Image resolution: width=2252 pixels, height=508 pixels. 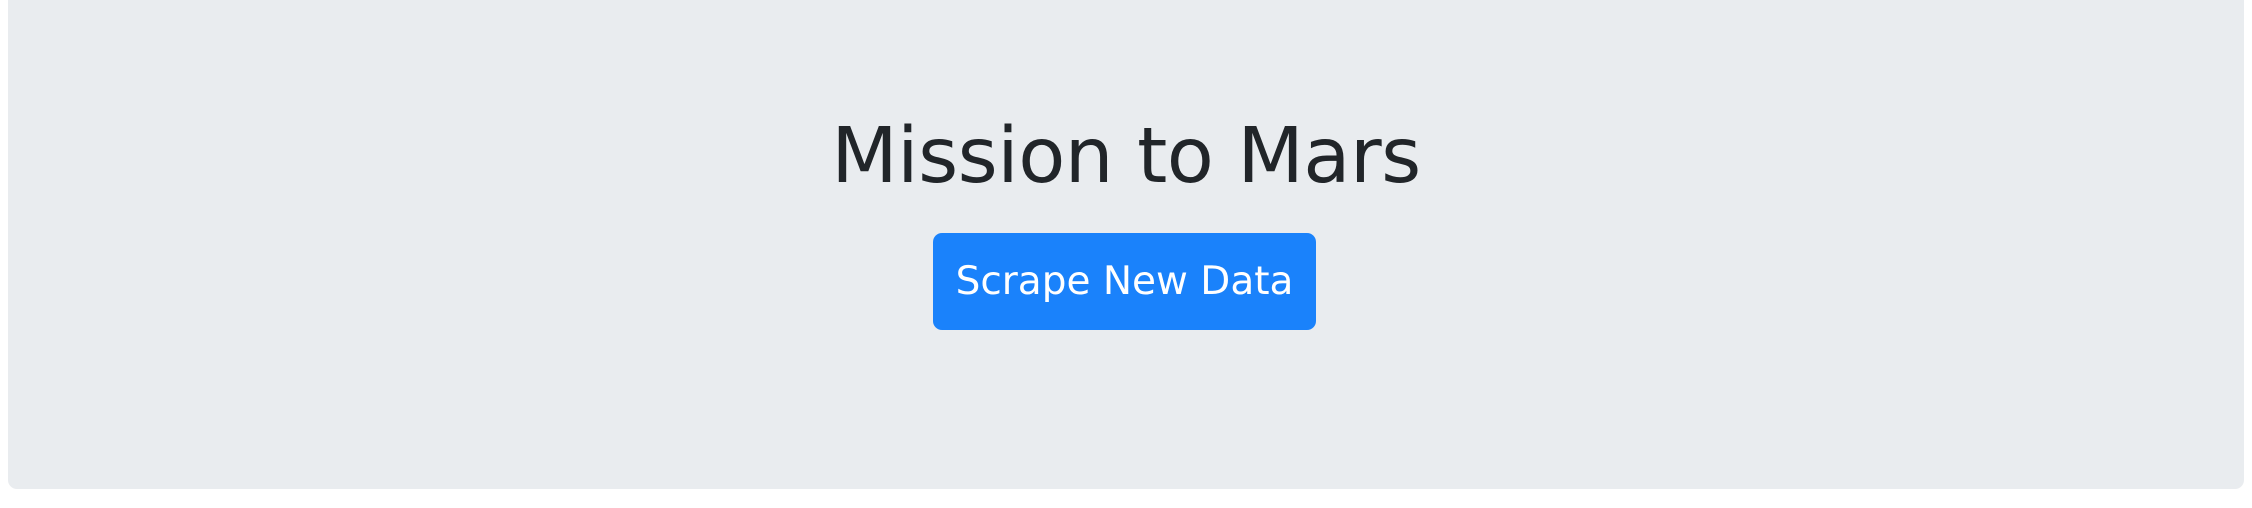 I want to click on scrape-new-data-button: Scrape New Data, so click(x=1124, y=281).